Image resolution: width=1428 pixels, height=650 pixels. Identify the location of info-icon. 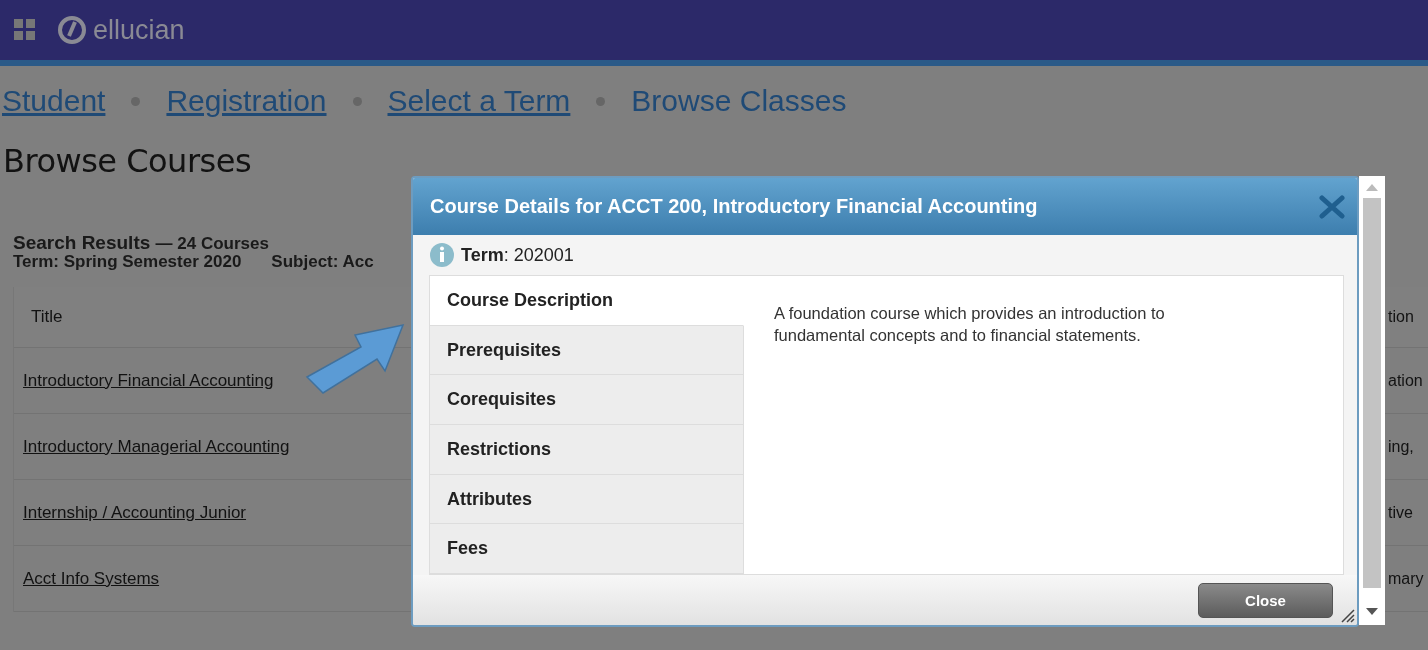
(442, 255).